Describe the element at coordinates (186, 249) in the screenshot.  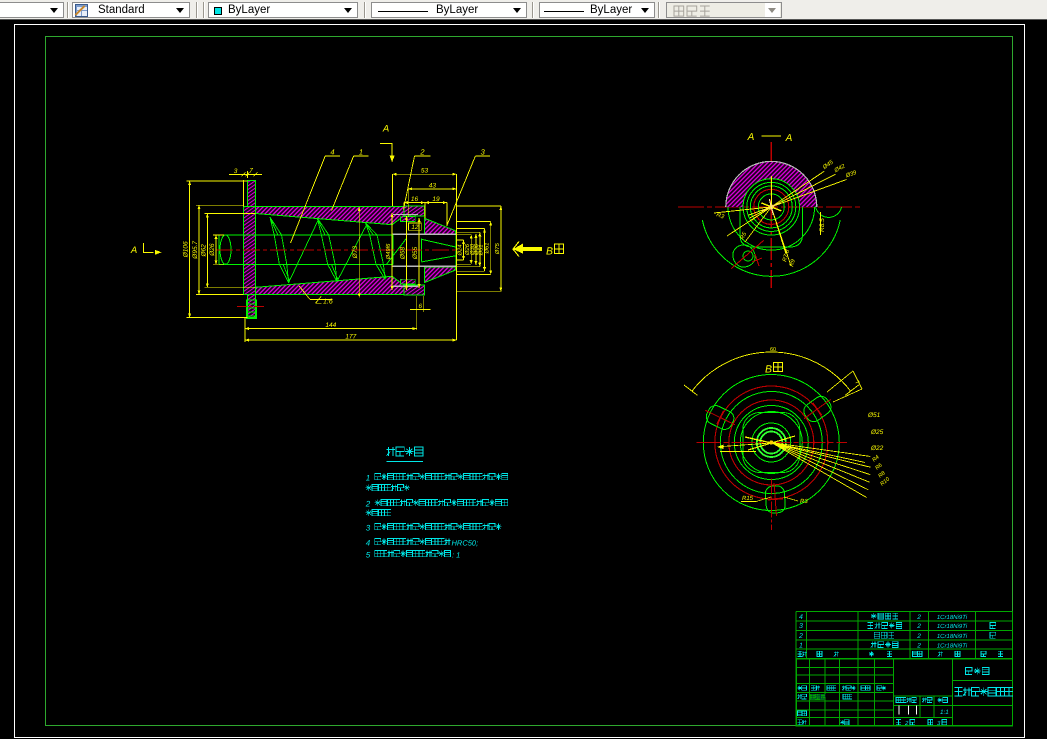
I see `svg-text: Ø106` at that location.